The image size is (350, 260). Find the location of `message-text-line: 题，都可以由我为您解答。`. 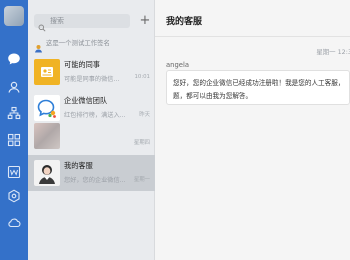

message-text-line: 题，都可以由我为您解答。 is located at coordinates (213, 96).